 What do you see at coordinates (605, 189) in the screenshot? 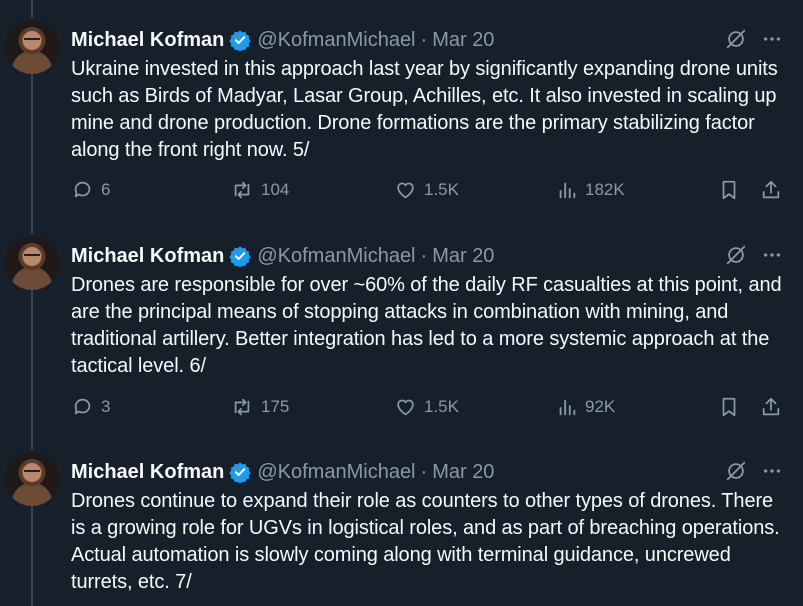
I see `views-count: 182K` at bounding box center [605, 189].